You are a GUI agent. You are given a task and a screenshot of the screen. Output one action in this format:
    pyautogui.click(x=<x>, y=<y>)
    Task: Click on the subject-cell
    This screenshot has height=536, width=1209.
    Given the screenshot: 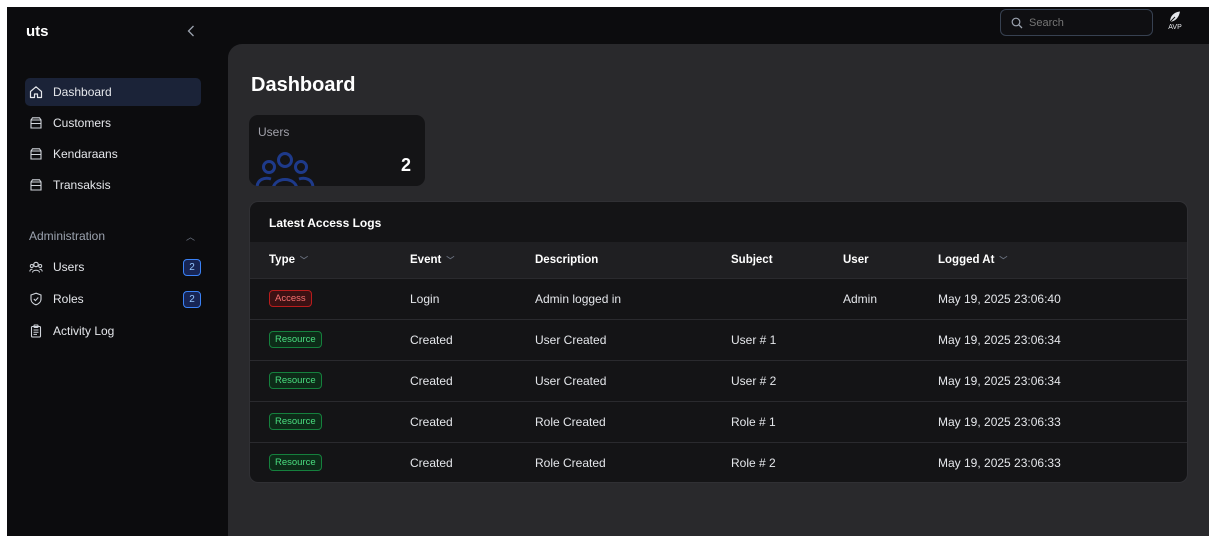 What is the action you would take?
    pyautogui.click(x=787, y=298)
    